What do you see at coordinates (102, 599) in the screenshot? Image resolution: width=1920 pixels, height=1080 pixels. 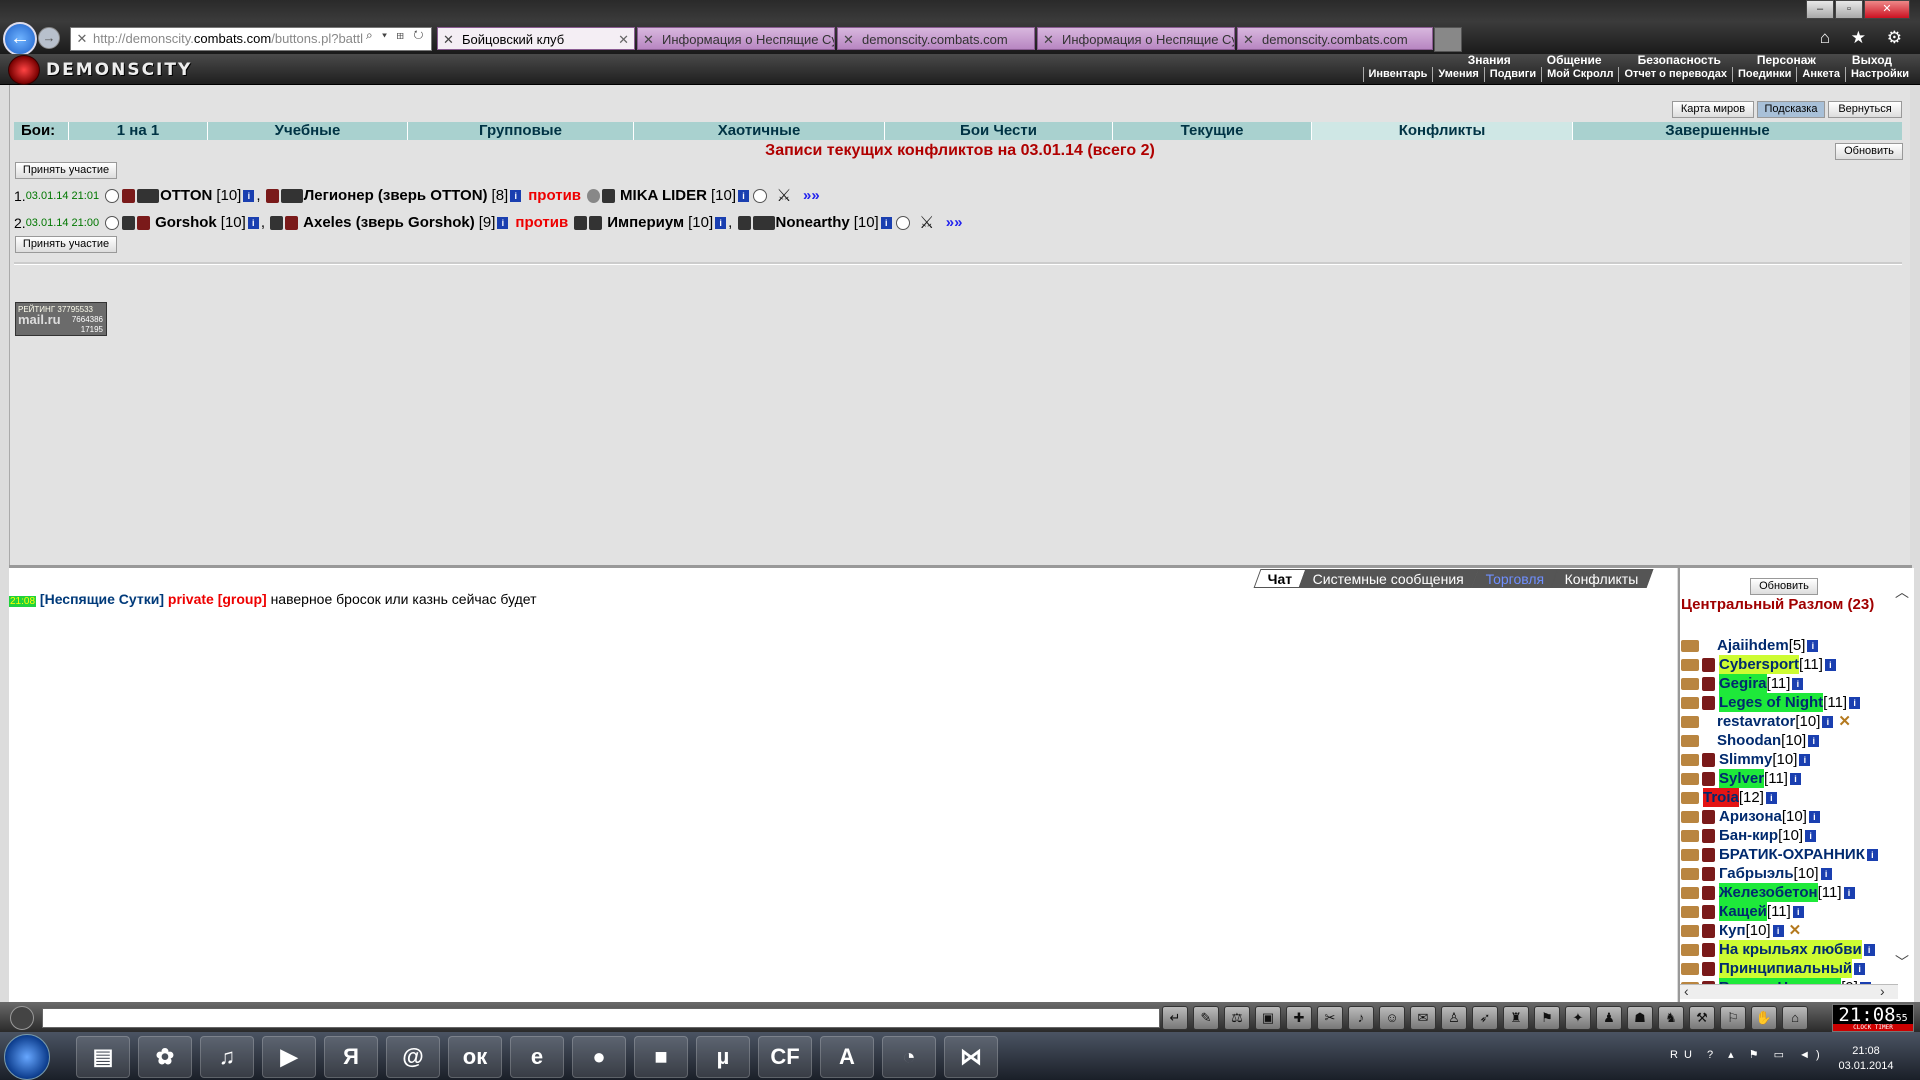 I see `message-sender: [Неспящие Сутки]` at bounding box center [102, 599].